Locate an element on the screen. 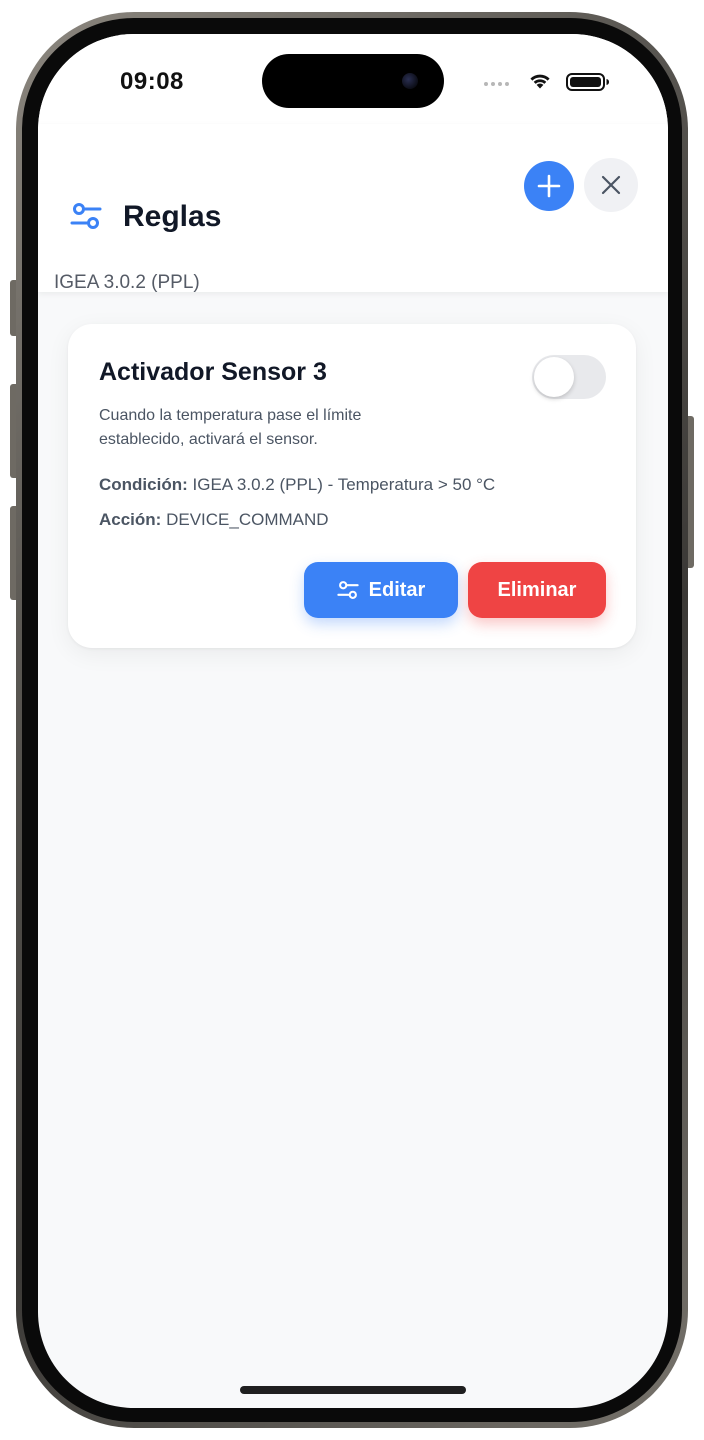  condition-label: Condición: is located at coordinates (143, 484).